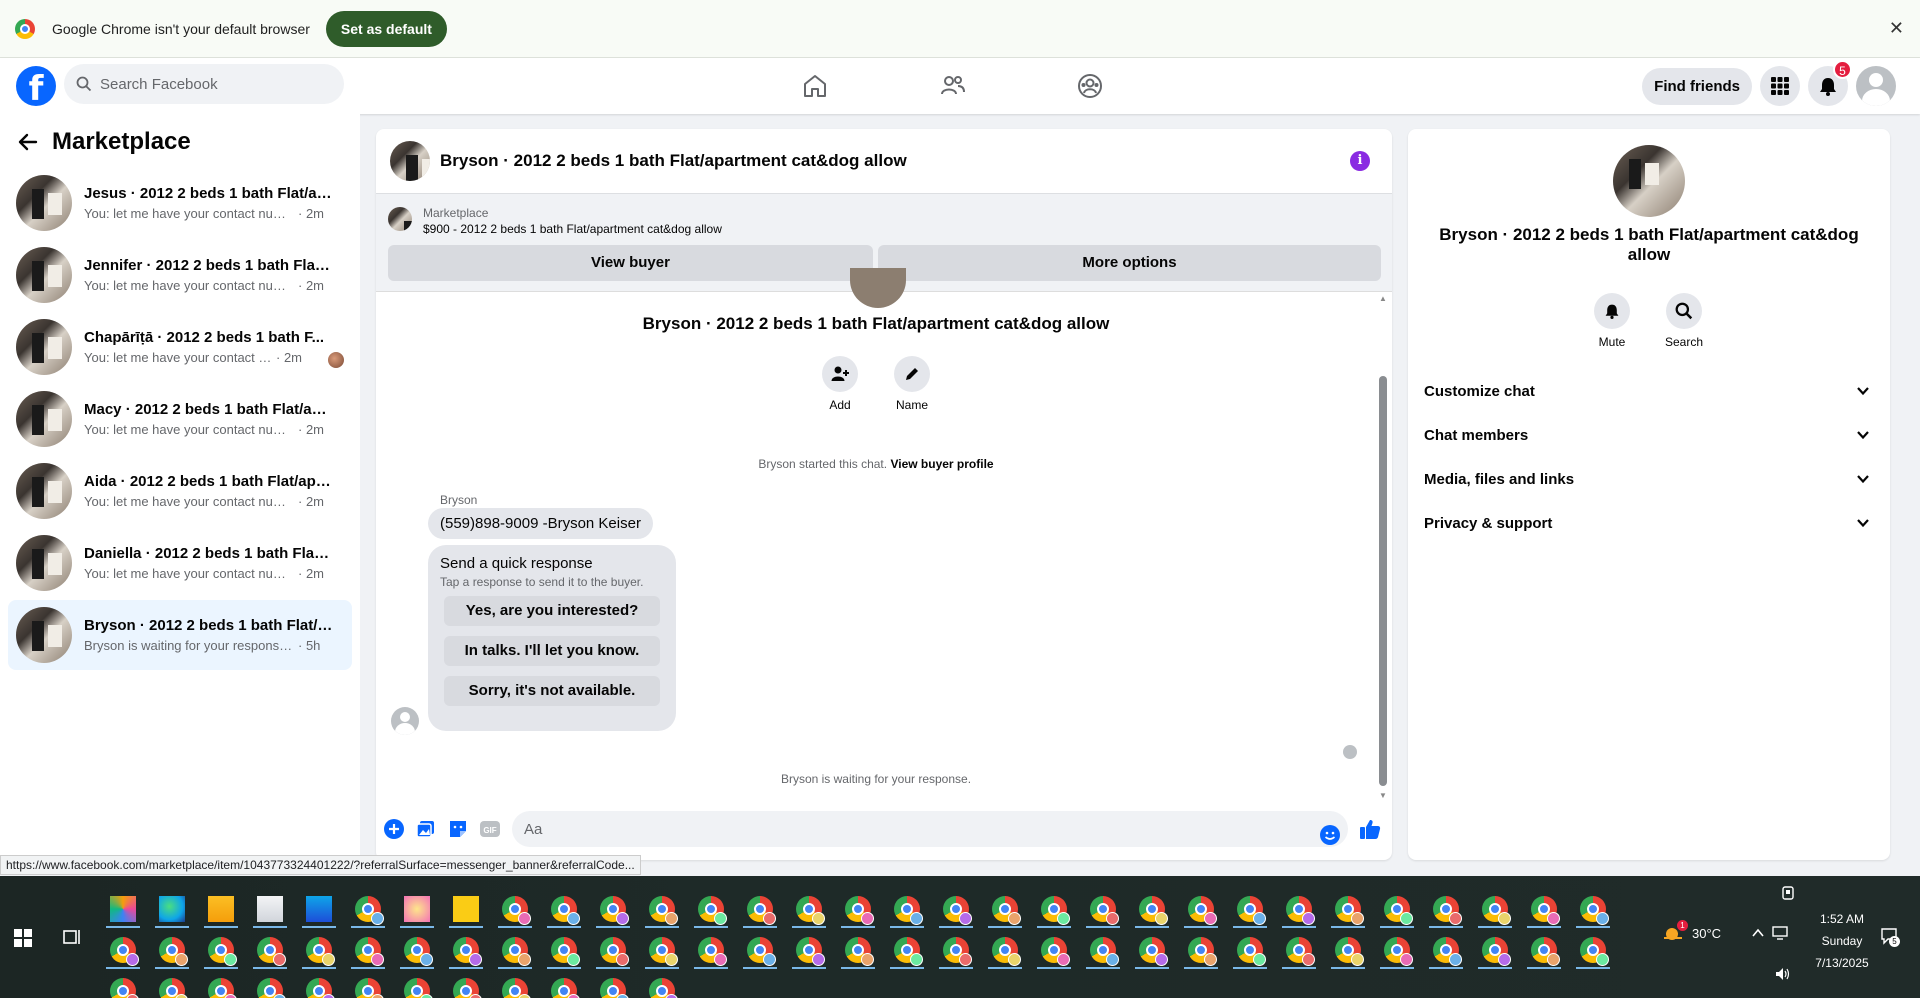 Image resolution: width=1920 pixels, height=998 pixels. I want to click on groups-icon, so click(1090, 86).